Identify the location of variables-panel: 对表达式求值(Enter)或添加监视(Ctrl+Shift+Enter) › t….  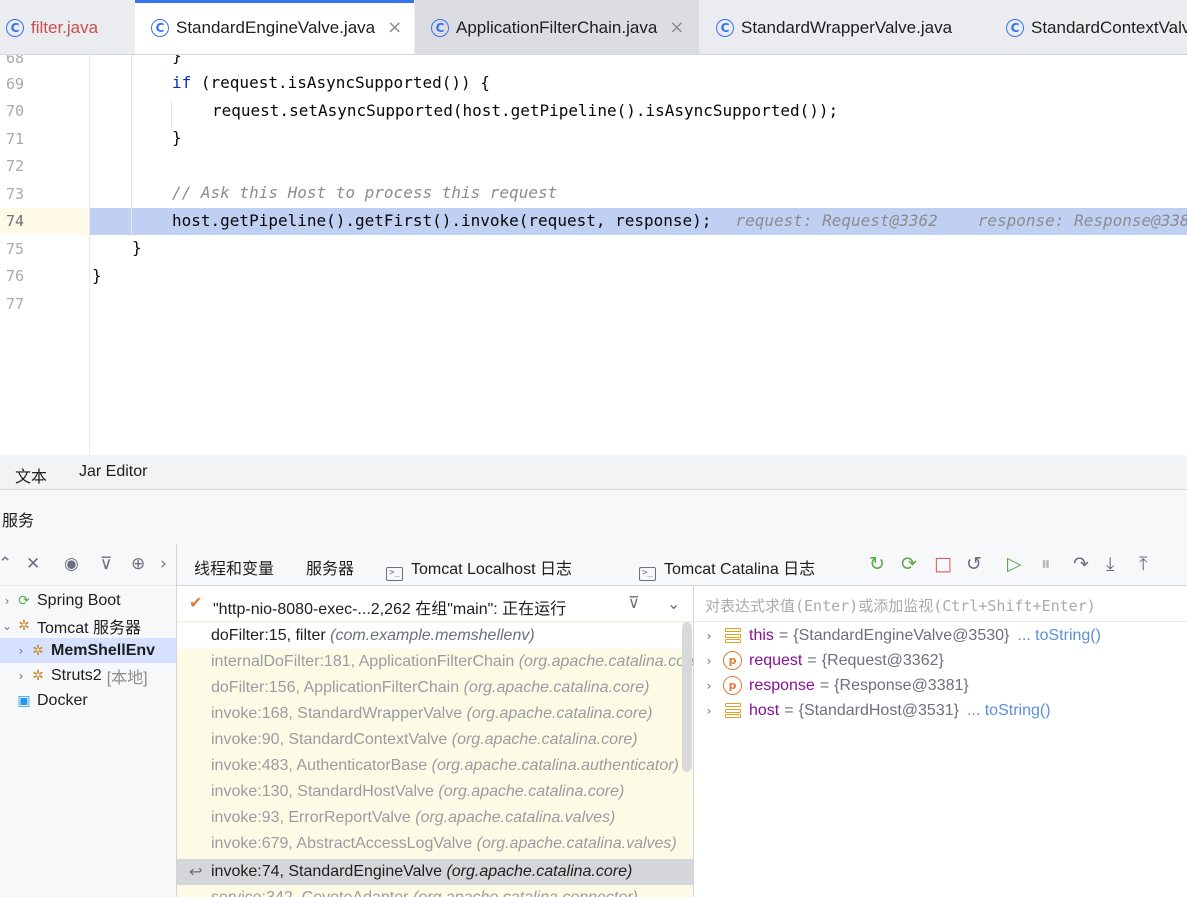
(941, 741).